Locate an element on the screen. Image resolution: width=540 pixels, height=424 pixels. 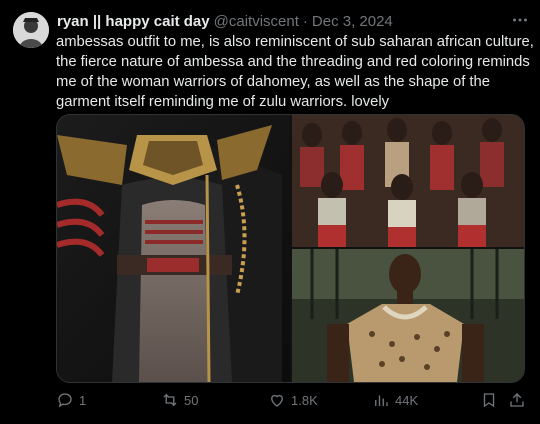
avatar is located at coordinates (31, 30).